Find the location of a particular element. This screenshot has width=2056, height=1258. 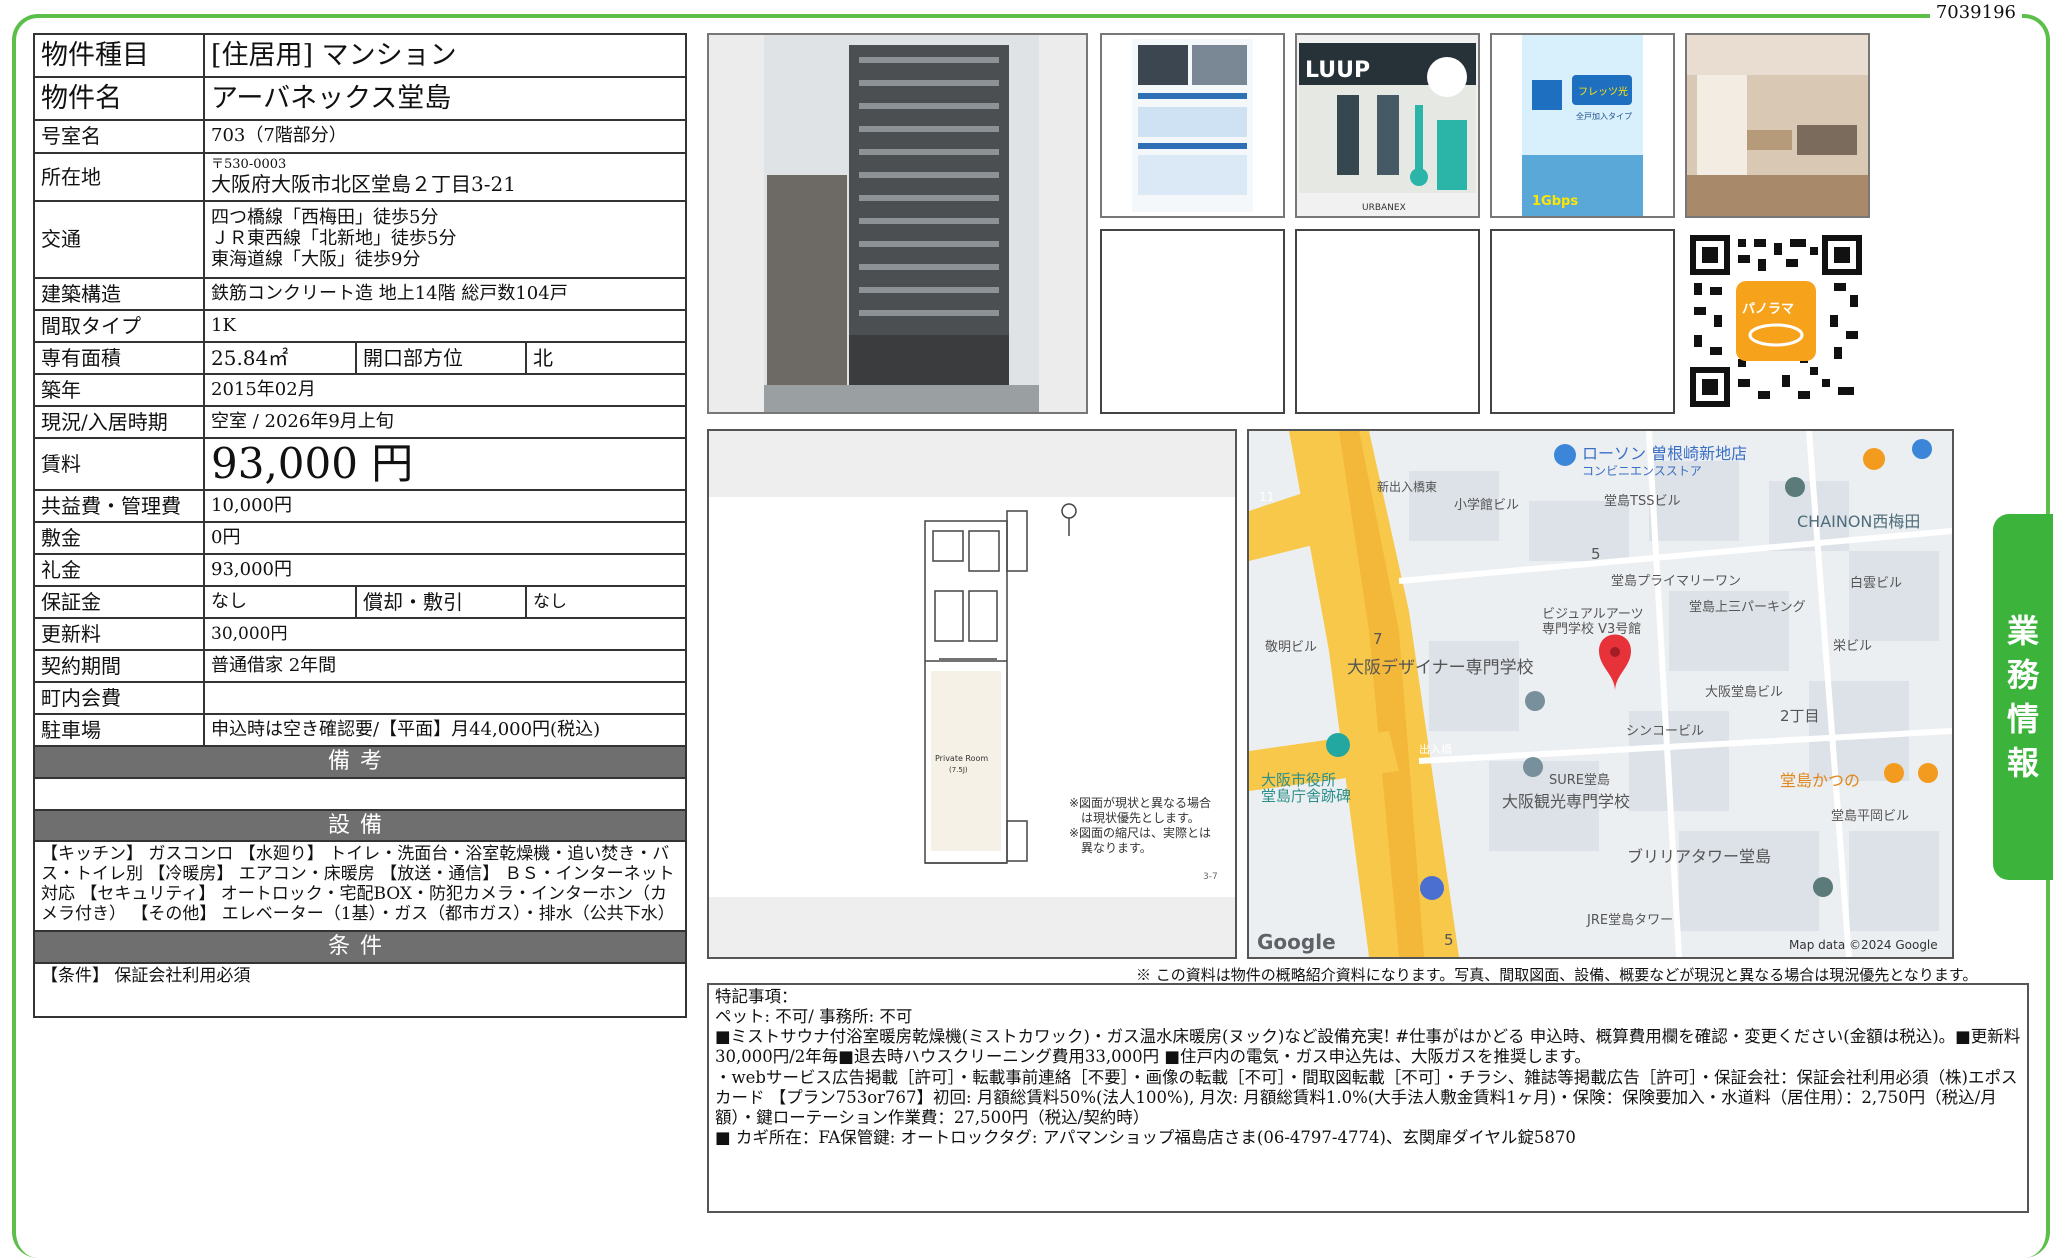

floor-plan-room-size: (7.5J) is located at coordinates (958, 770).